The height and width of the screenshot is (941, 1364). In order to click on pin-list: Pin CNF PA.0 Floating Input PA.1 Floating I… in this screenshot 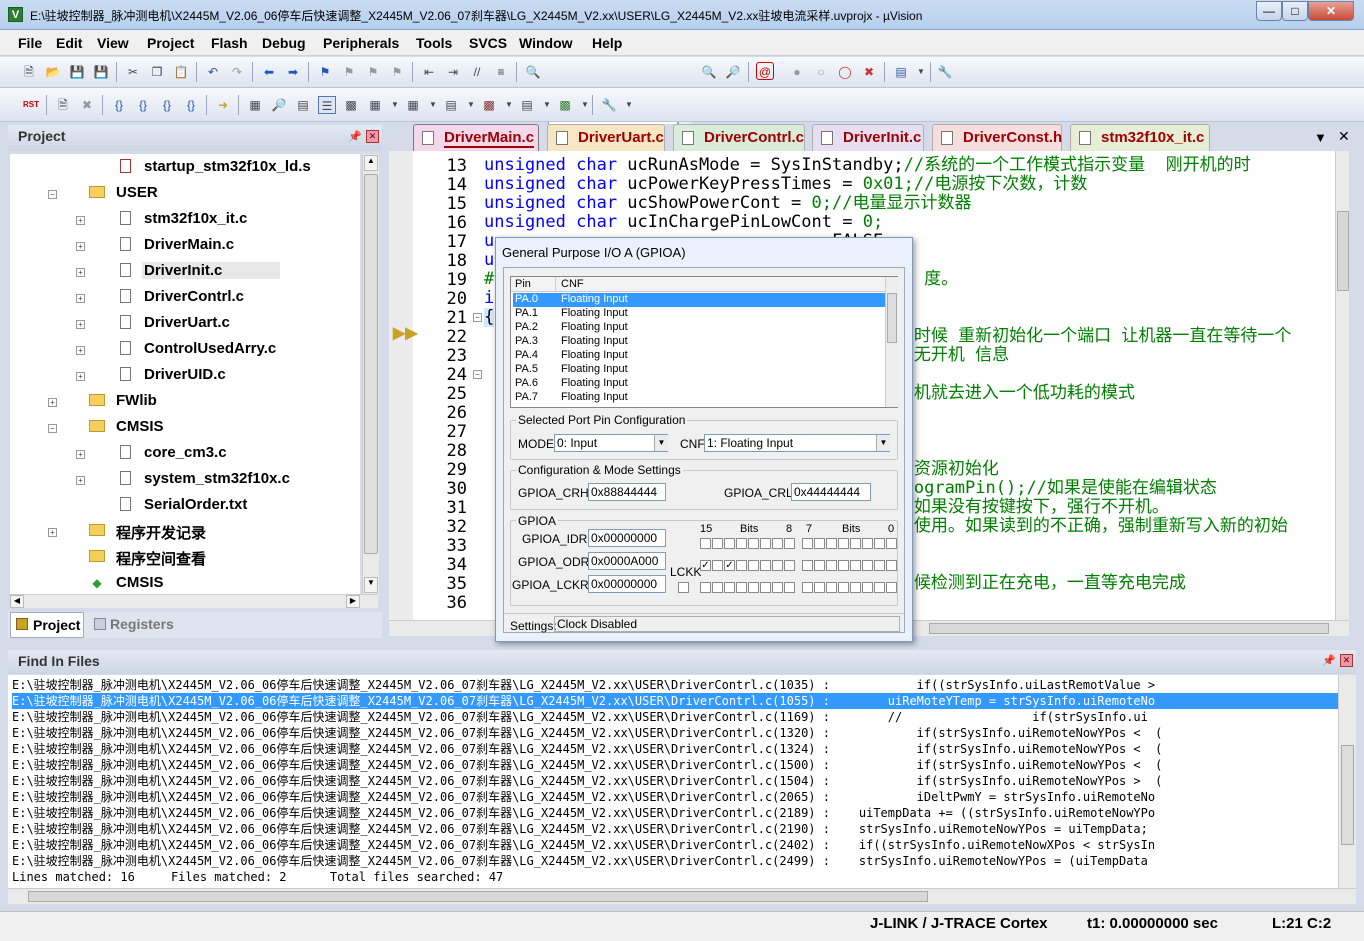, I will do `click(704, 342)`.